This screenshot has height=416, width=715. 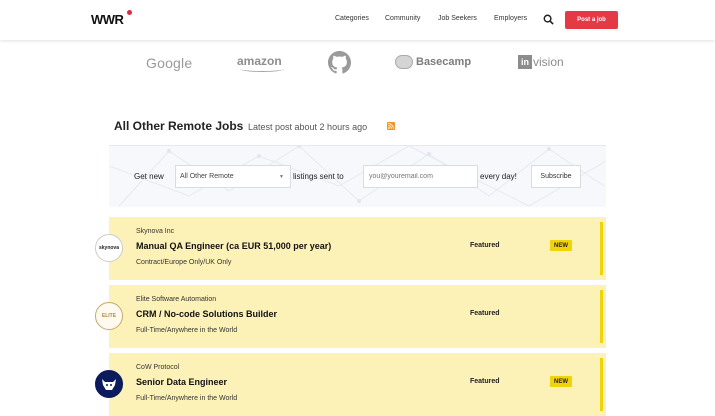 I want to click on nav-categories: Categories, so click(x=352, y=18).